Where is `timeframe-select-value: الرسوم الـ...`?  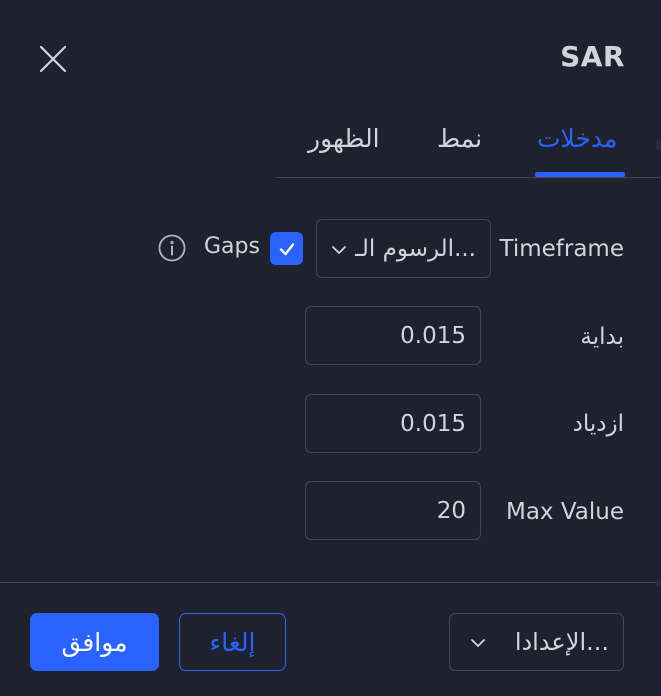
timeframe-select-value: الرسوم الـ... is located at coordinates (415, 249).